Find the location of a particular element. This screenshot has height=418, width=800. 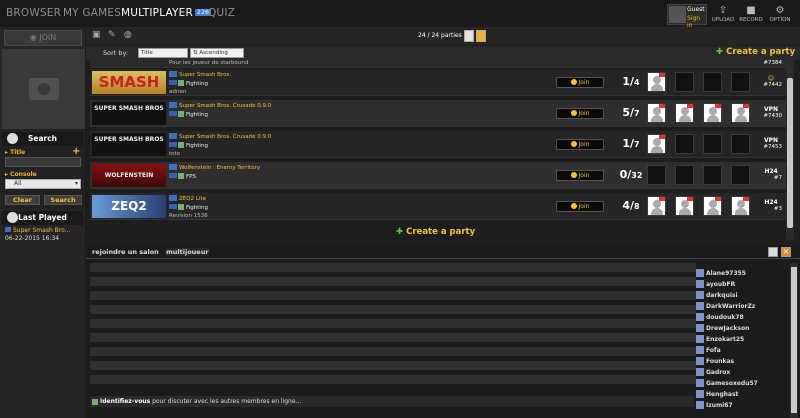

nav-my-games: MY GAMES is located at coordinates (92, 13).